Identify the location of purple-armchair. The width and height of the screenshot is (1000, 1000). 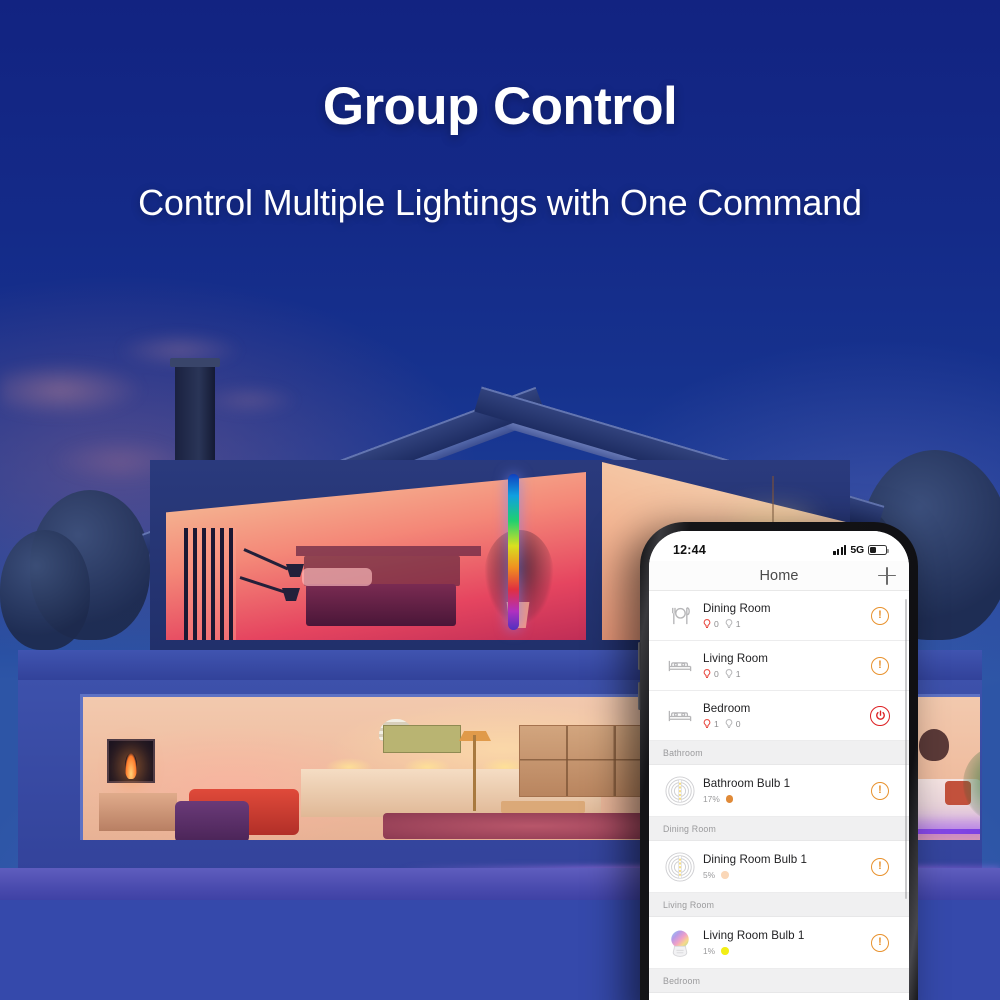
(212, 820).